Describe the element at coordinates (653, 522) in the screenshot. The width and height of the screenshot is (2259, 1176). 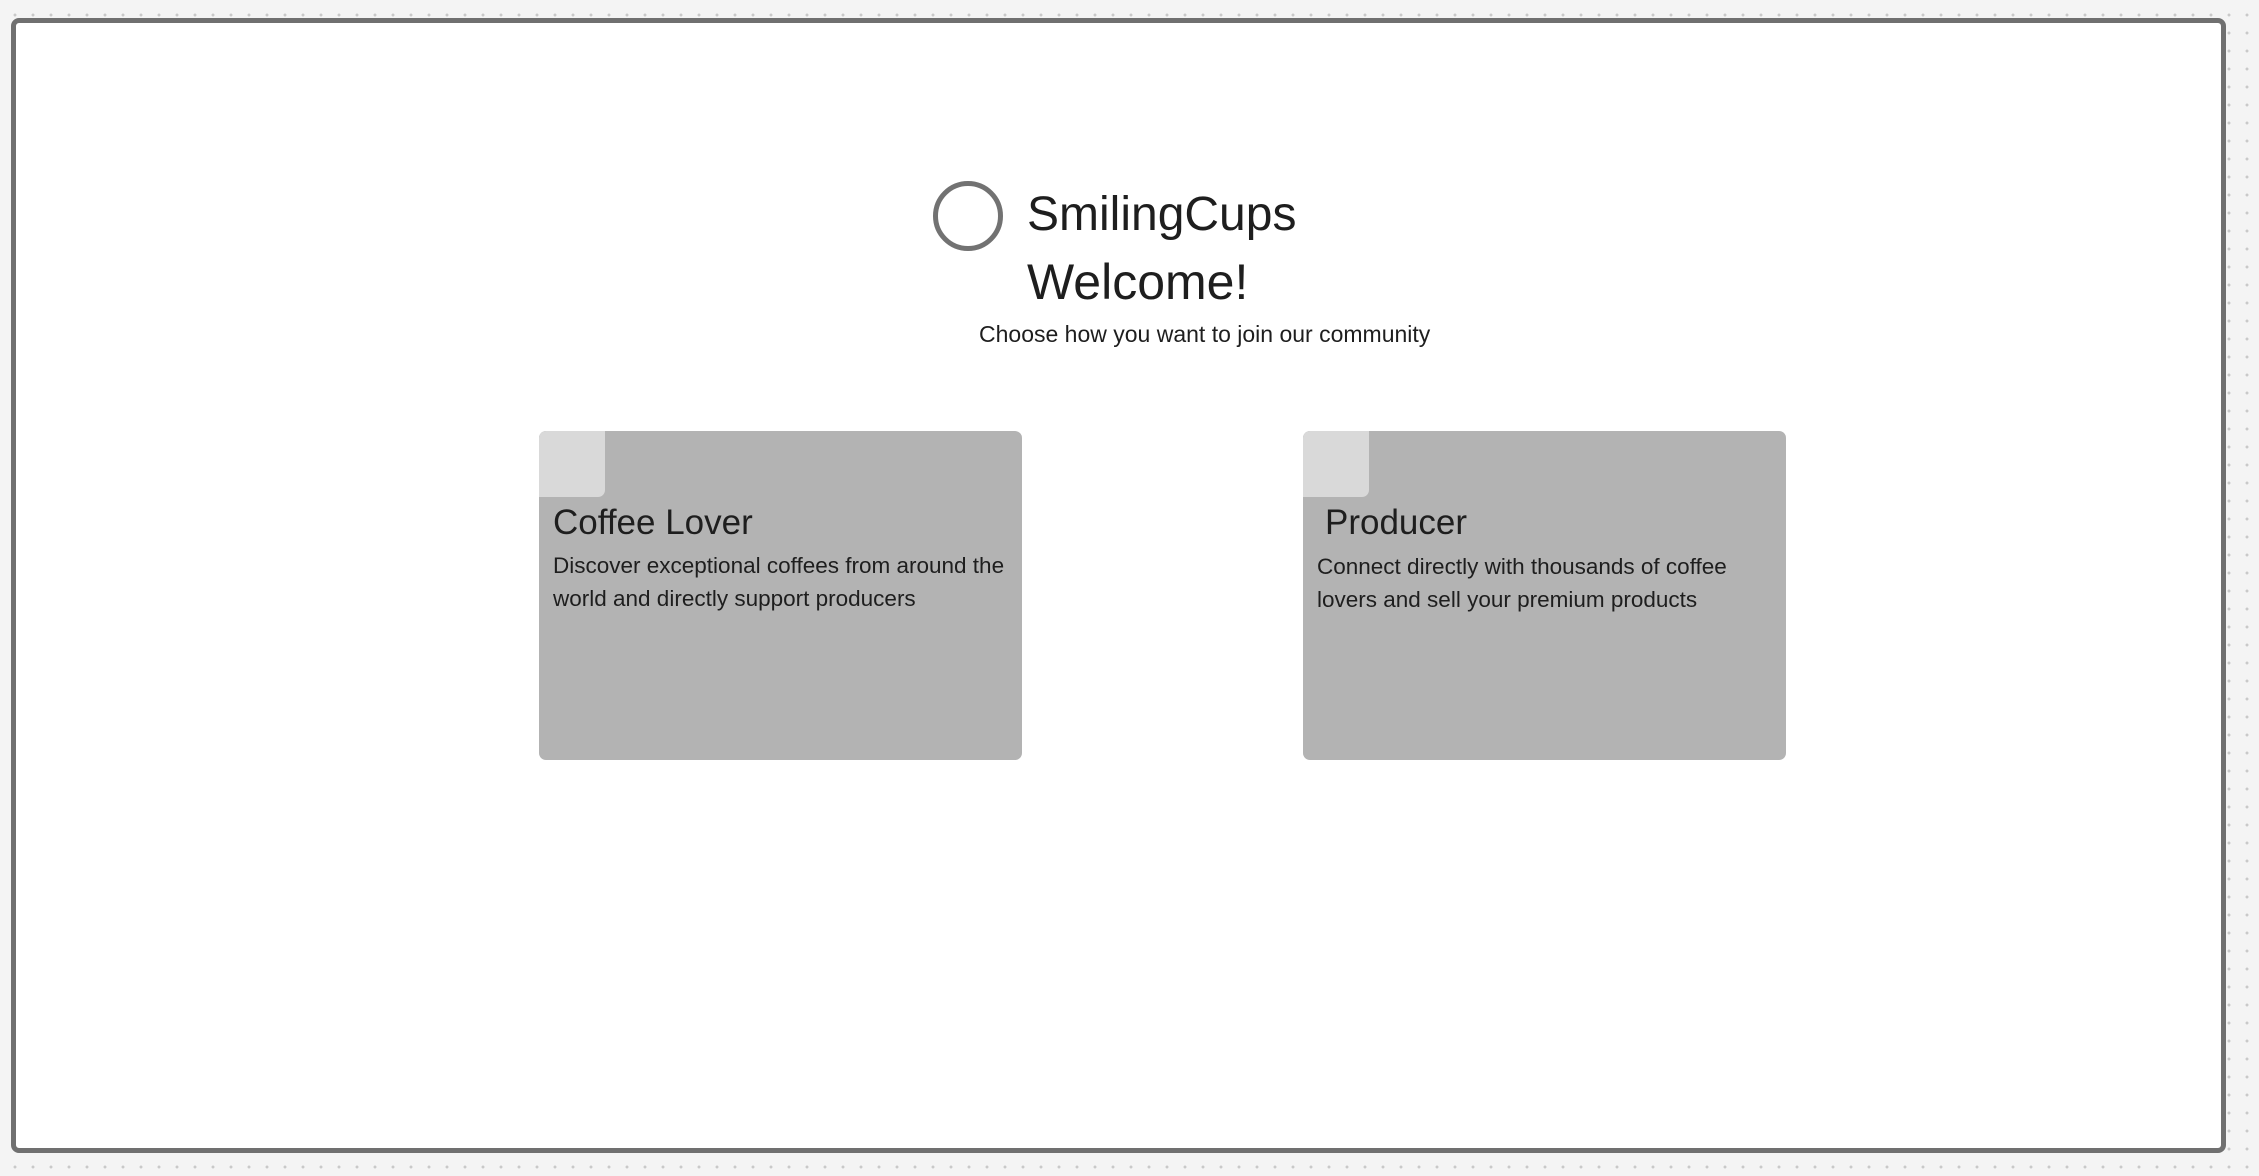
I see `card-title: Coffee Lover` at that location.